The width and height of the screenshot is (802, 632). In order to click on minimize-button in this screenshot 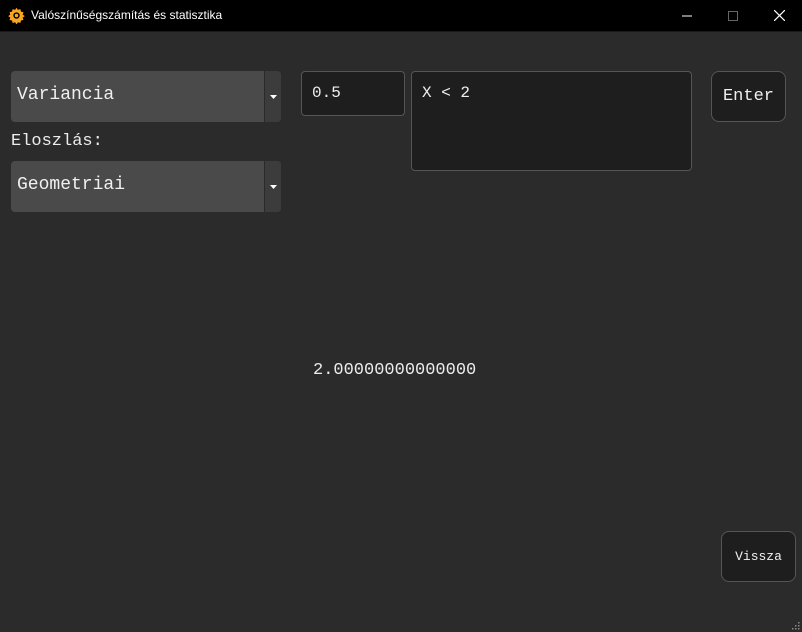, I will do `click(687, 15)`.